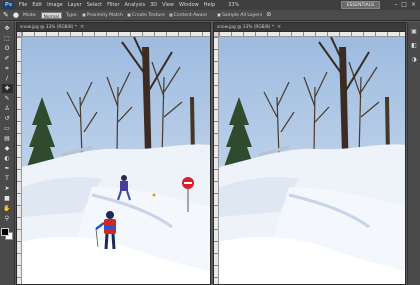 Image resolution: width=420 pixels, height=285 pixels. What do you see at coordinates (51, 15) in the screenshot?
I see `mode-select: Normal` at bounding box center [51, 15].